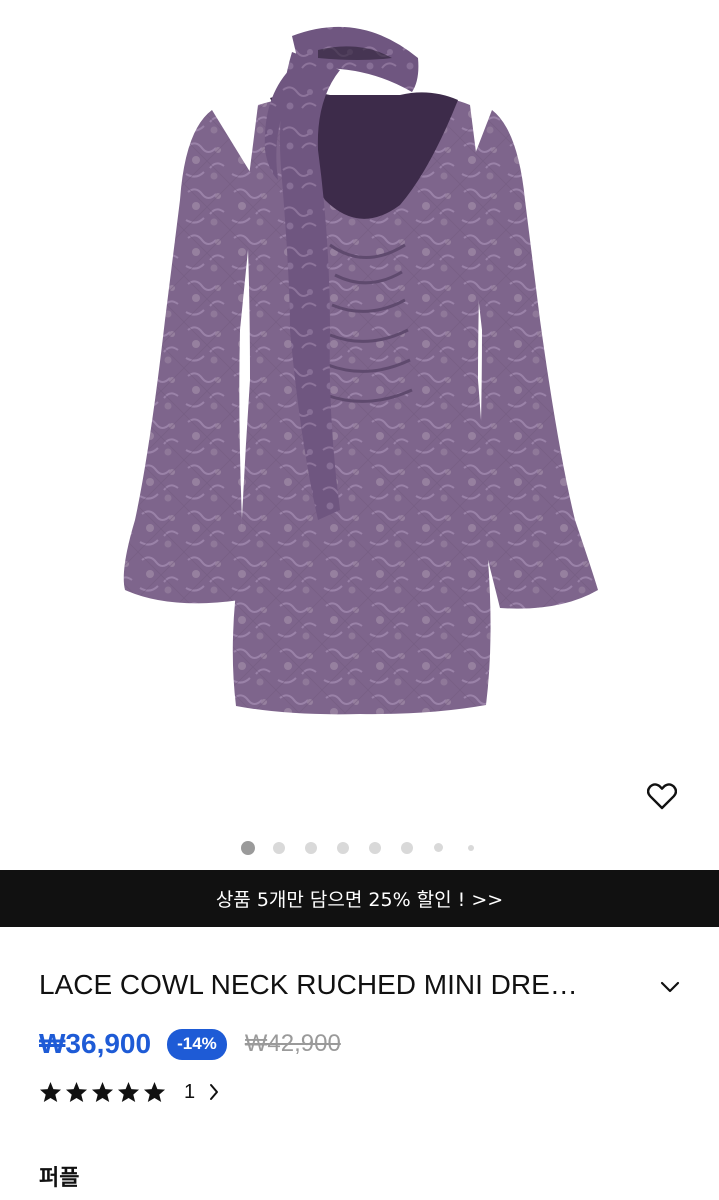  I want to click on wishlist-button, so click(662, 796).